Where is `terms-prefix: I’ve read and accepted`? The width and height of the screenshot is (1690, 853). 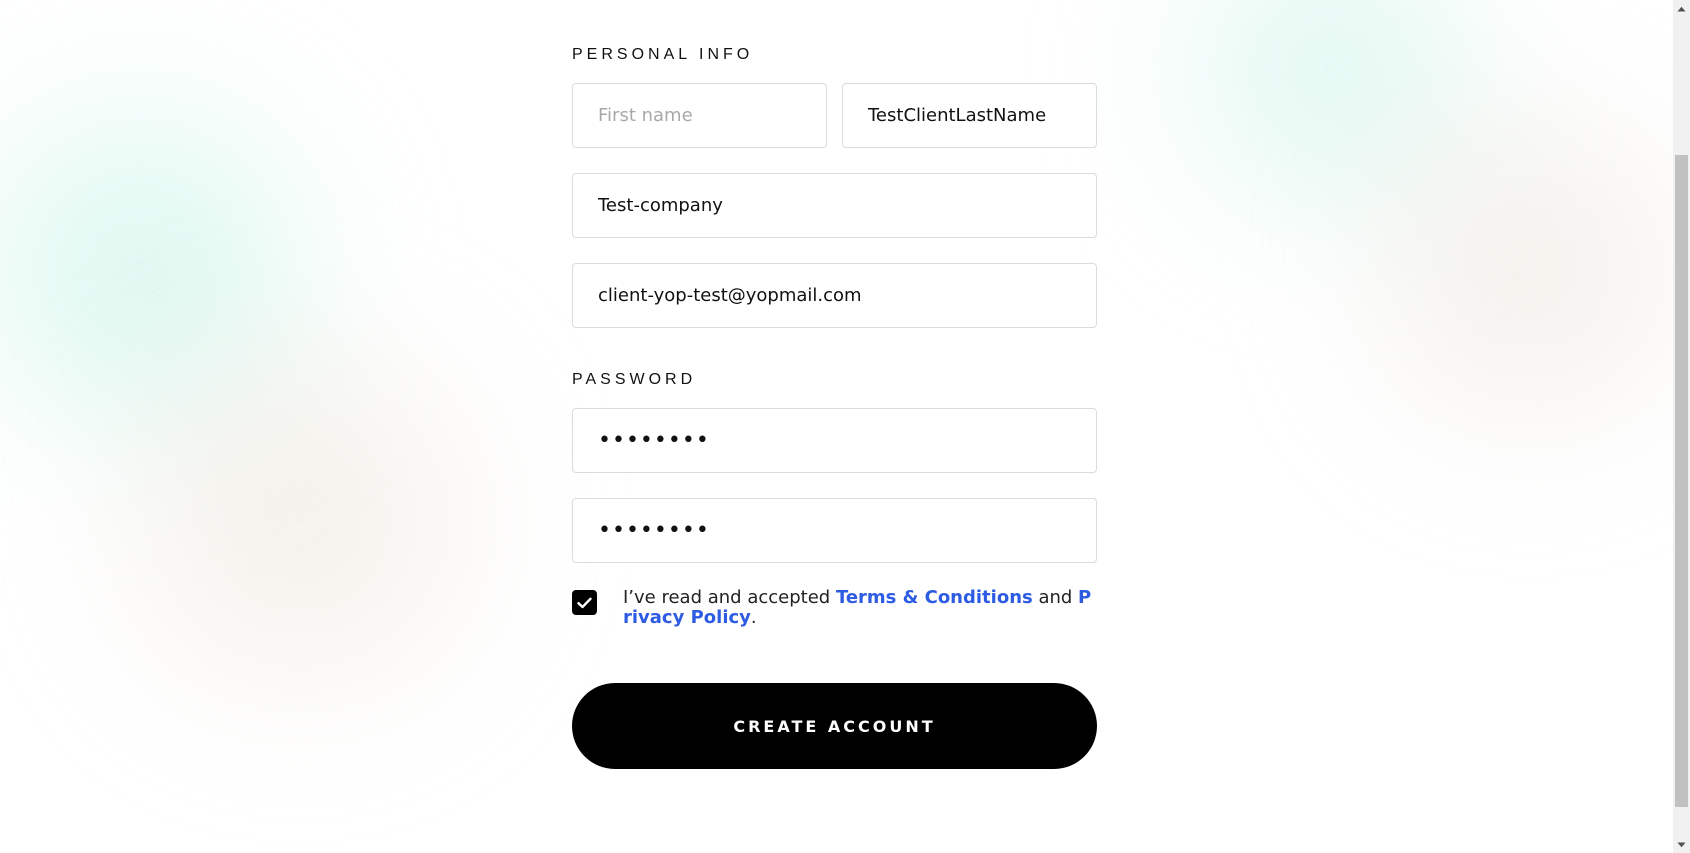 terms-prefix: I’ve read and accepted is located at coordinates (729, 597).